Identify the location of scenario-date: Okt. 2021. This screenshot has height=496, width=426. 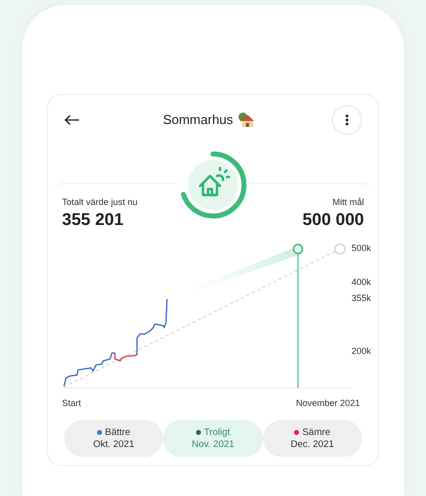
(113, 444).